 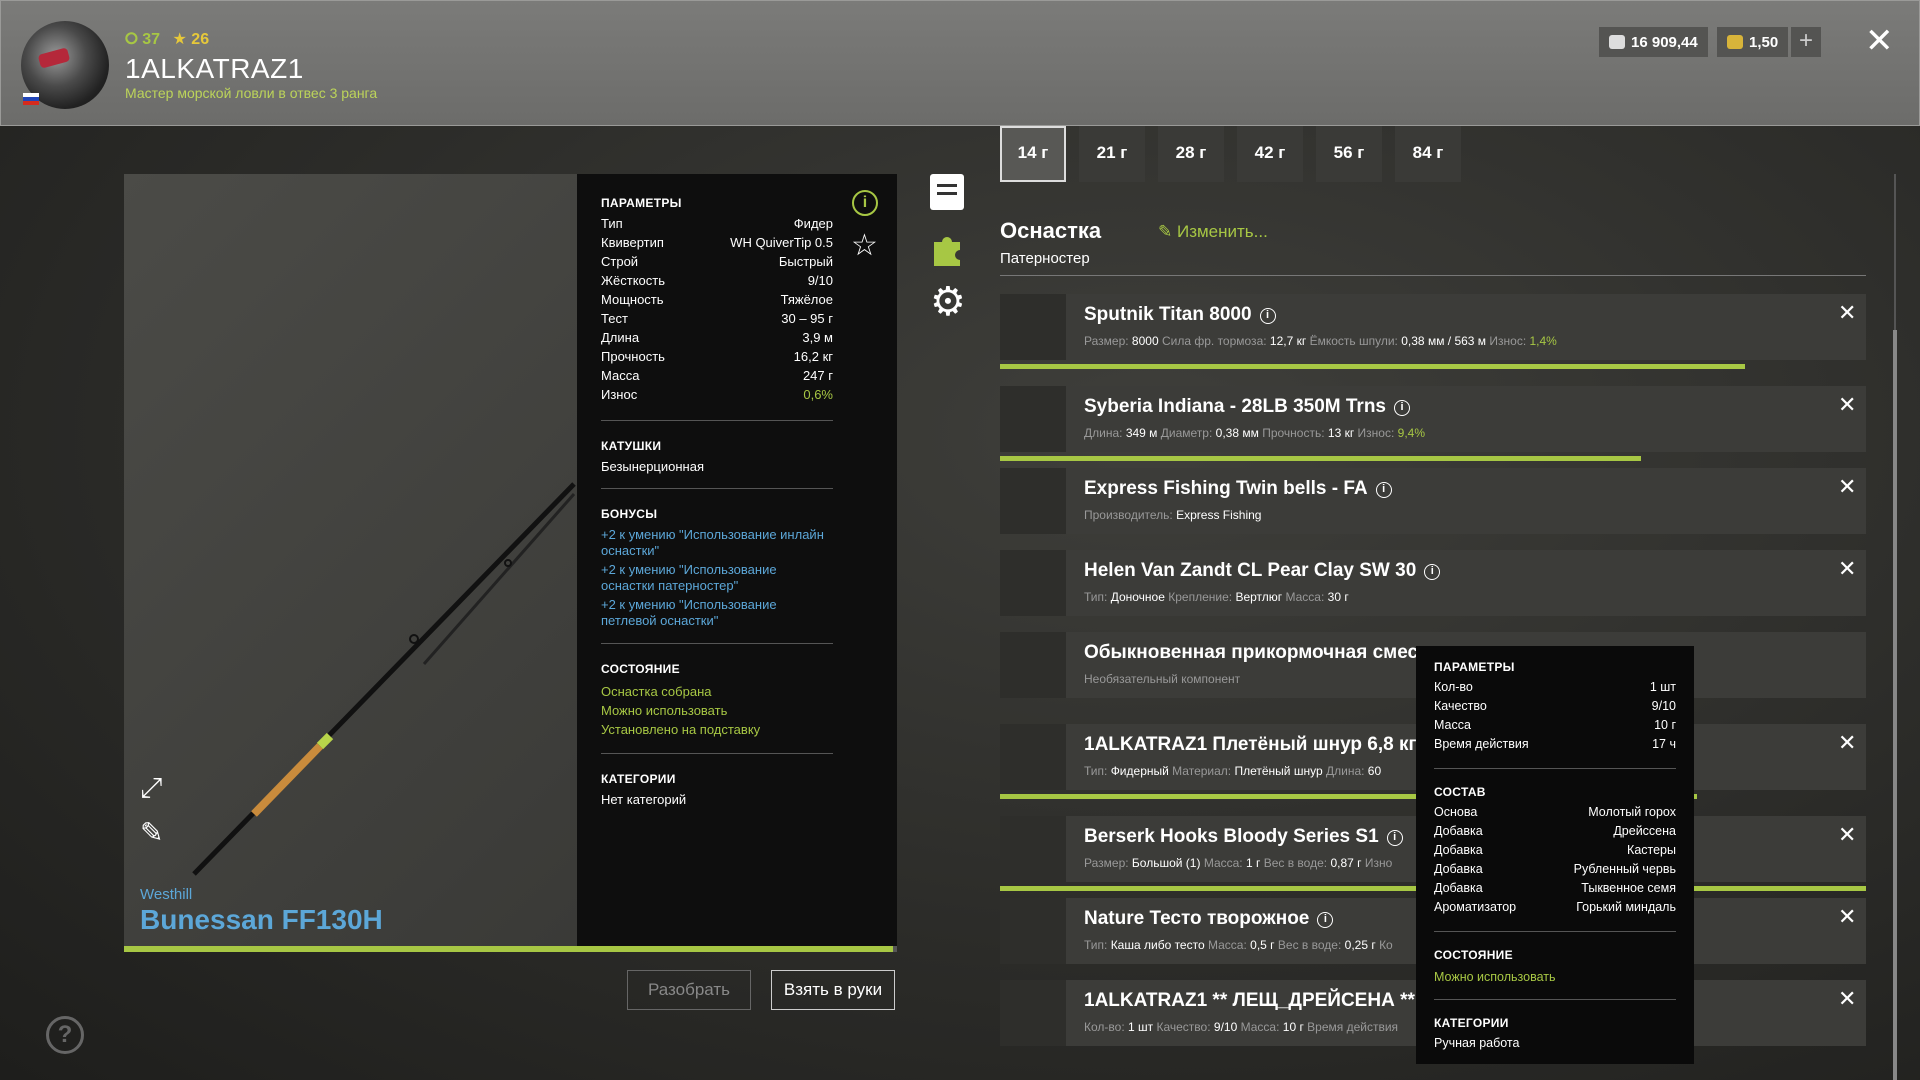 What do you see at coordinates (818, 394) in the screenshot?
I see `param-value: 0,6%` at bounding box center [818, 394].